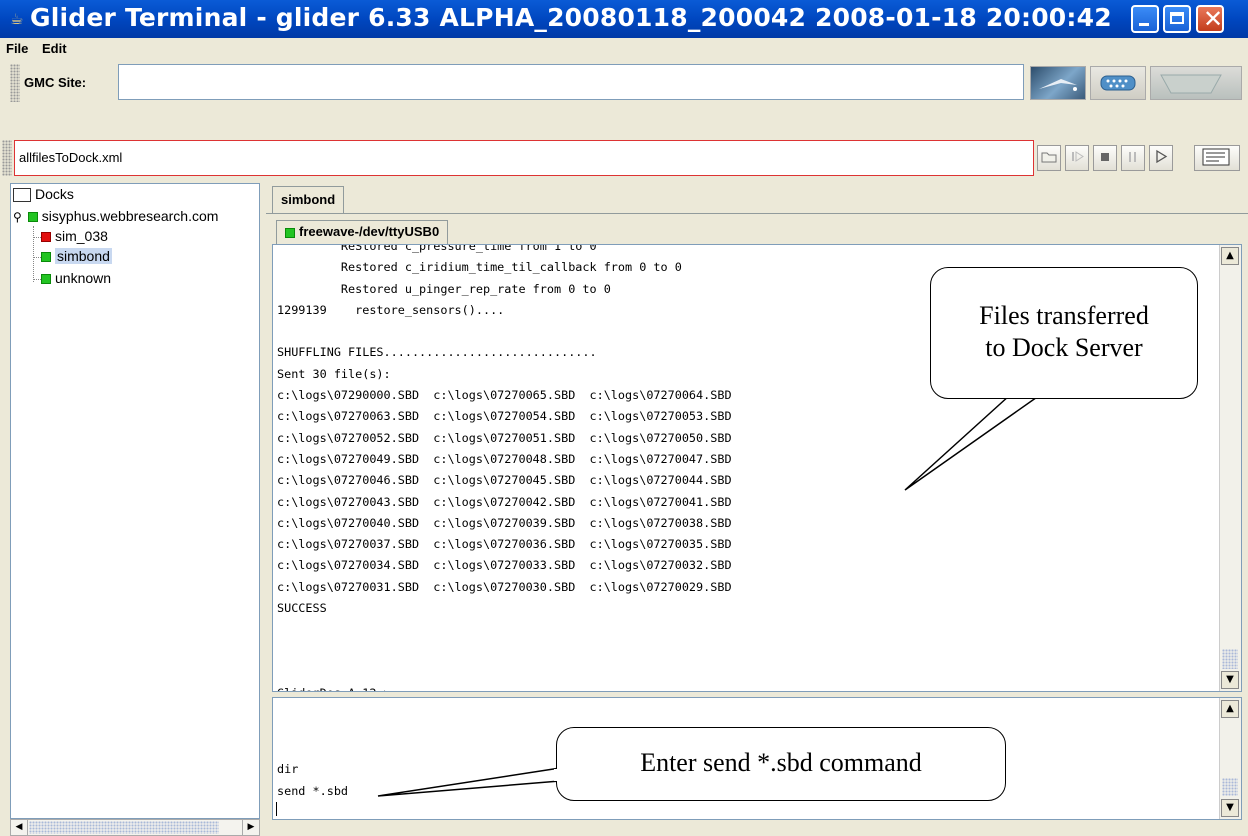  Describe the element at coordinates (70, 236) in the screenshot. I see `tree-item-sim-038: sim_038` at that location.